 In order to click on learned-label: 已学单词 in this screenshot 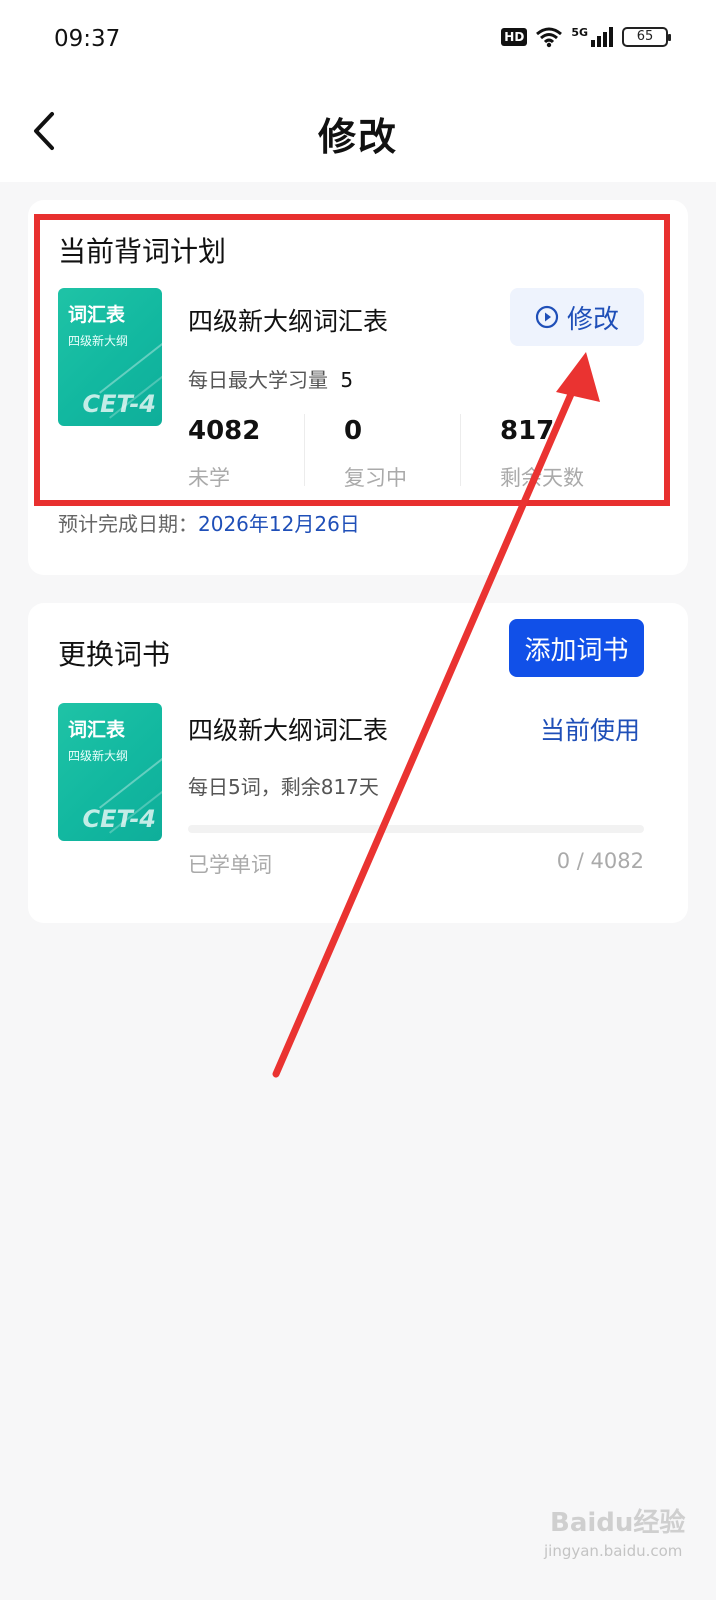, I will do `click(230, 865)`.